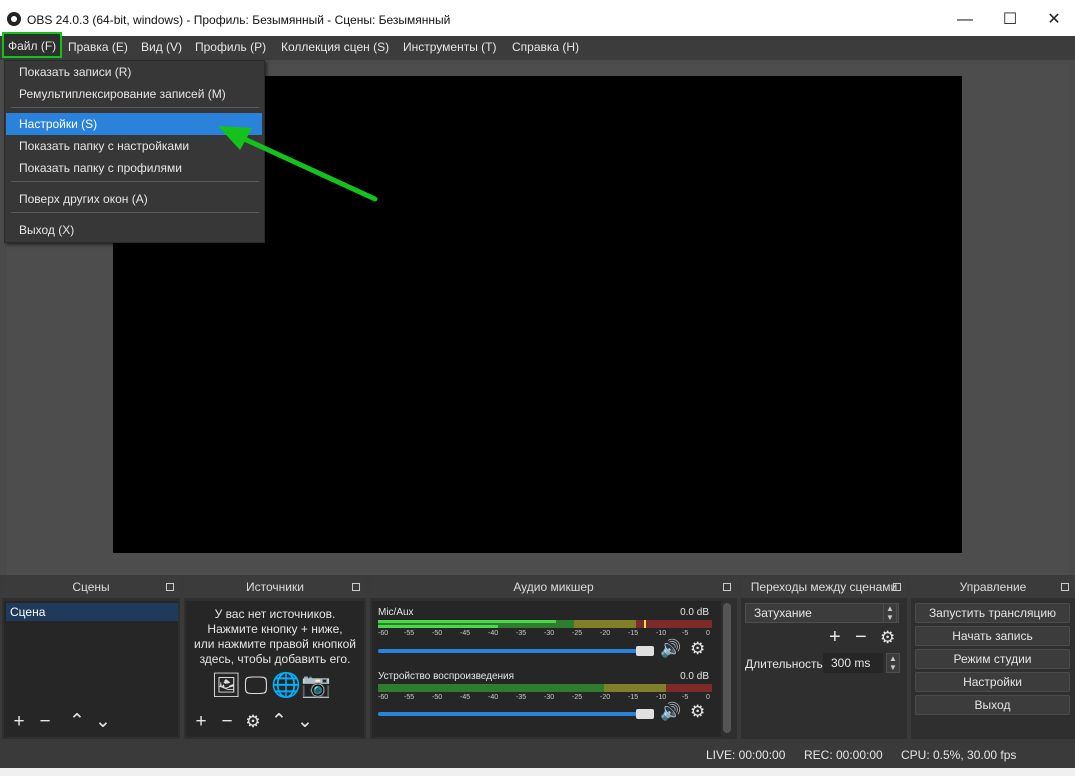  I want to click on duration-spinner: ▲ ▼, so click(893, 663).